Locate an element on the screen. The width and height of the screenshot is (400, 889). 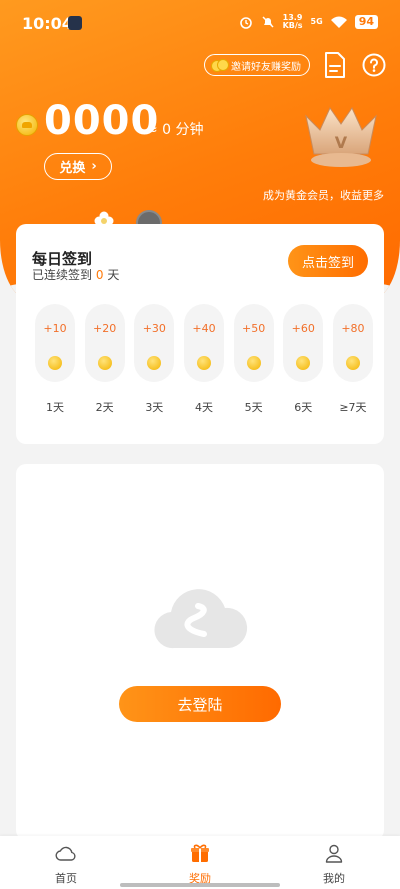
login-button: 去登陆 is located at coordinates (200, 704).